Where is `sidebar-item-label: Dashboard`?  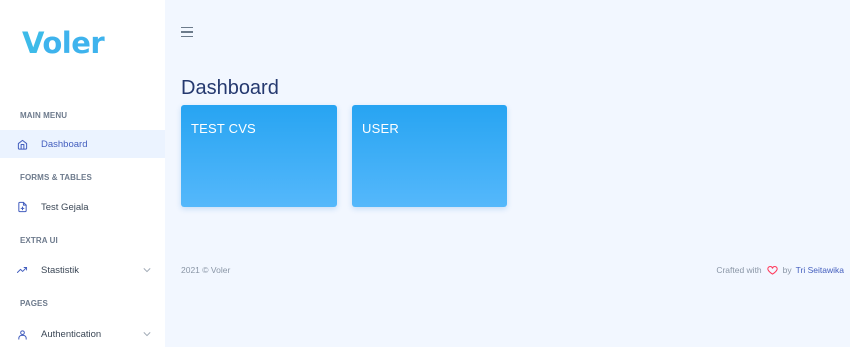
sidebar-item-label: Dashboard is located at coordinates (64, 144).